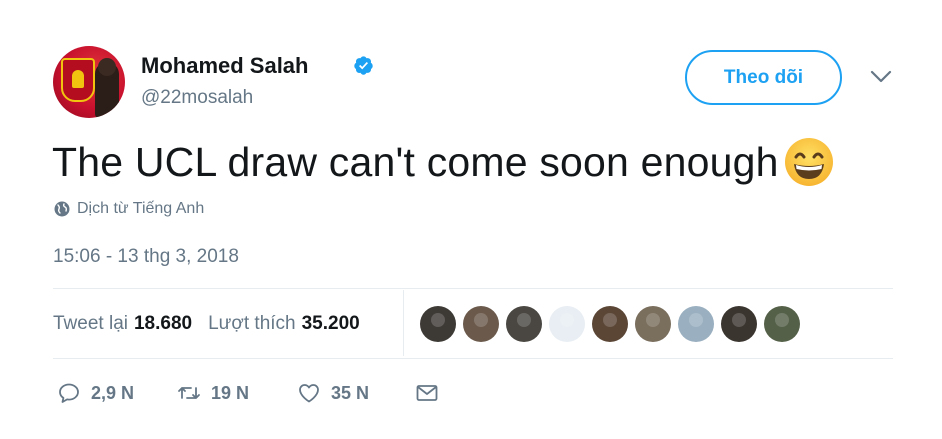 The image size is (942, 439). I want to click on grinning-face-emoji-icon, so click(809, 162).